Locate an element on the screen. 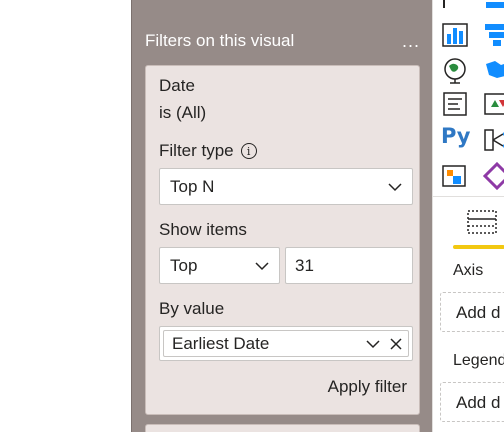 This screenshot has width=504, height=432. show-items-direction-dropdown: Top is located at coordinates (219, 265).